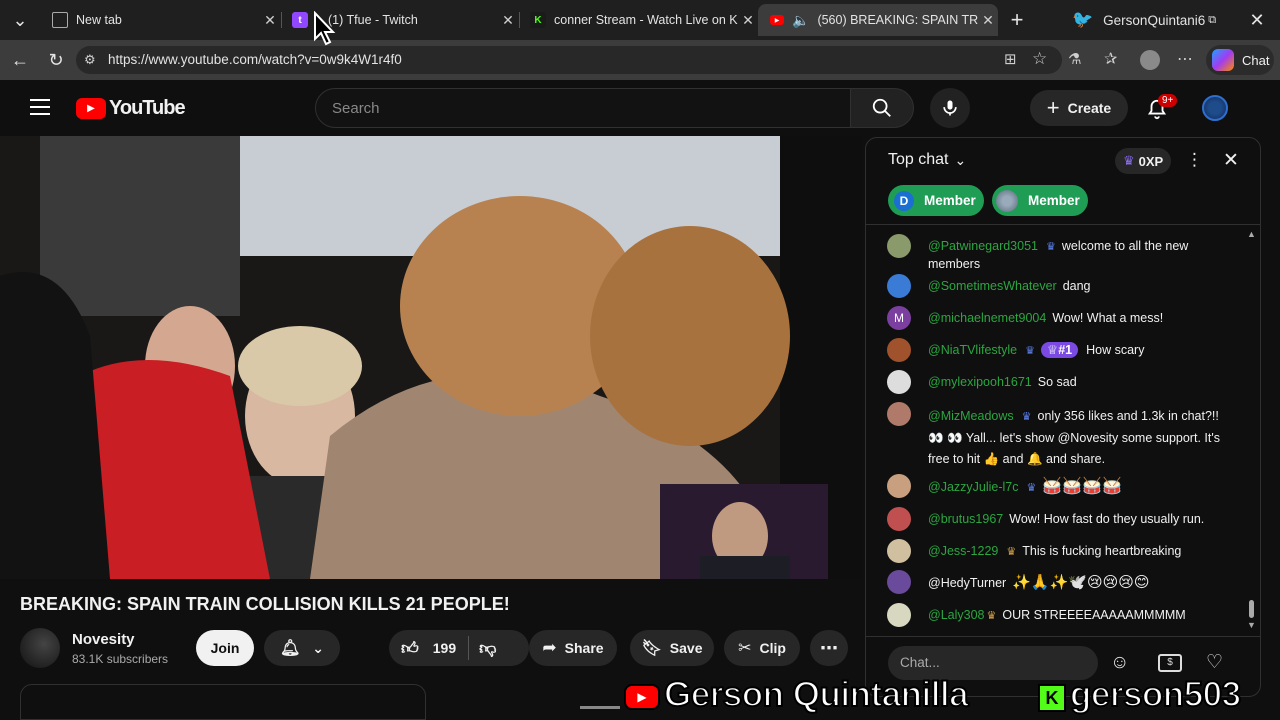 This screenshot has height=720, width=1280. I want to click on join-label: Join, so click(225, 648).